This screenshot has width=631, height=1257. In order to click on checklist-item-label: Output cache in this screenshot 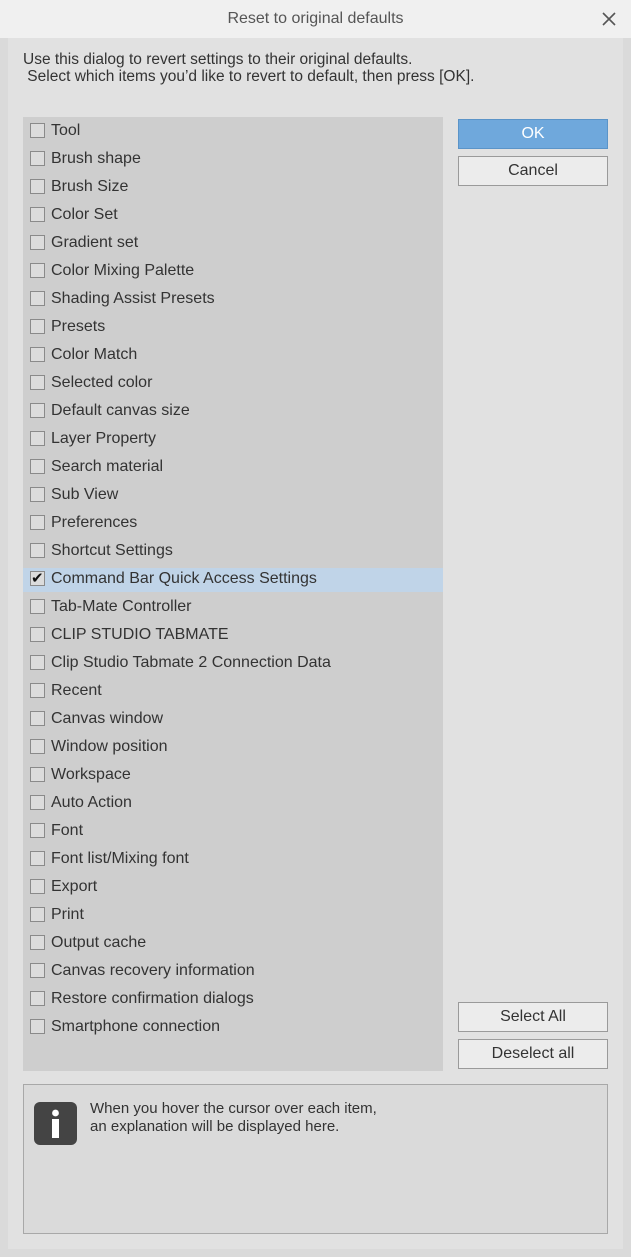, I will do `click(99, 942)`.